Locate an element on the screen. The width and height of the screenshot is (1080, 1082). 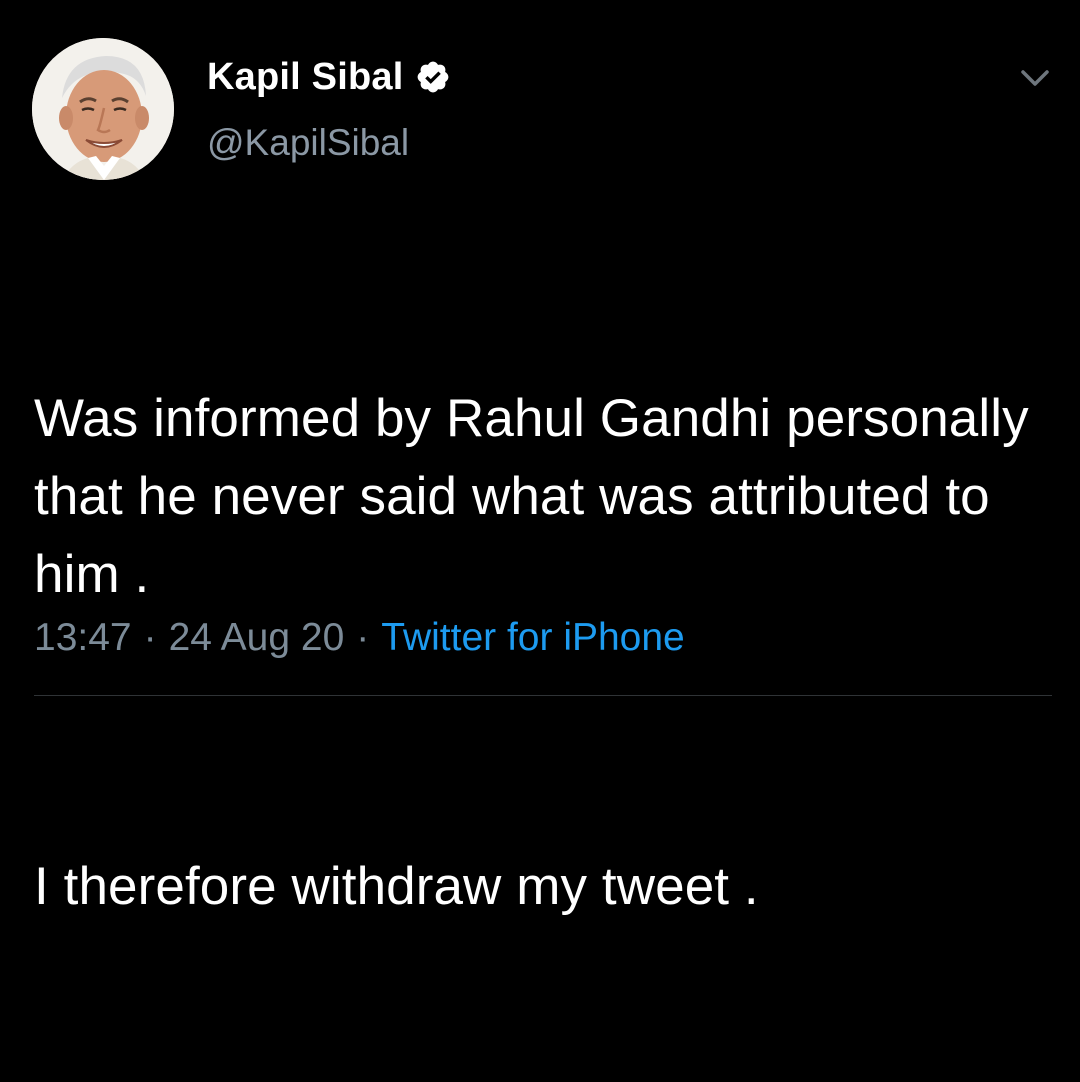
avatar is located at coordinates (103, 109).